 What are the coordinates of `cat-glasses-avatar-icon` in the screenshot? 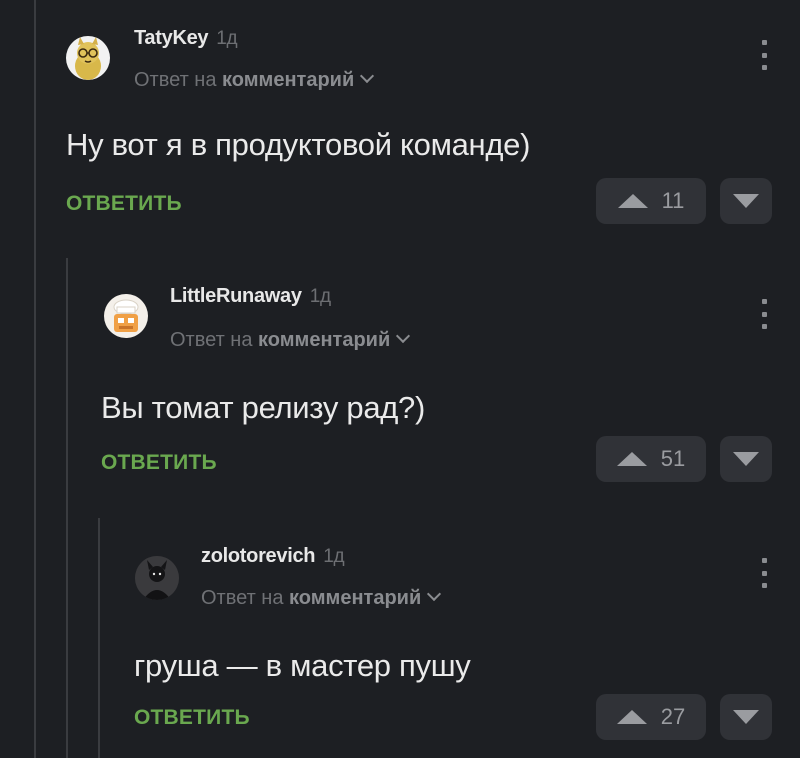 It's located at (88, 58).